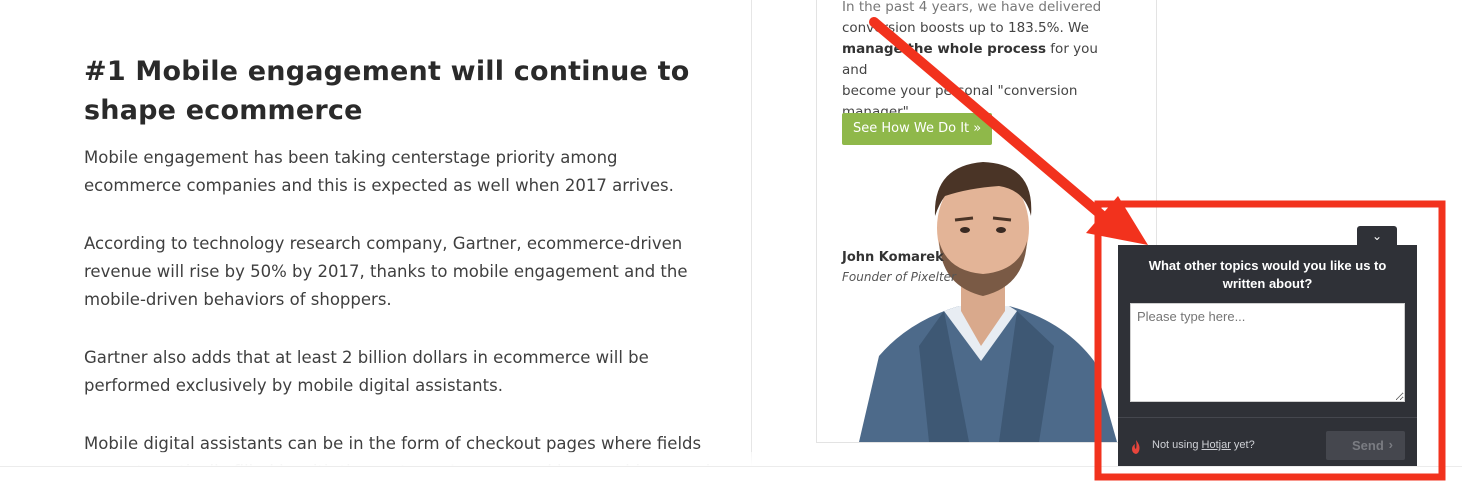  I want to click on page-bottom-border, so click(731, 466).